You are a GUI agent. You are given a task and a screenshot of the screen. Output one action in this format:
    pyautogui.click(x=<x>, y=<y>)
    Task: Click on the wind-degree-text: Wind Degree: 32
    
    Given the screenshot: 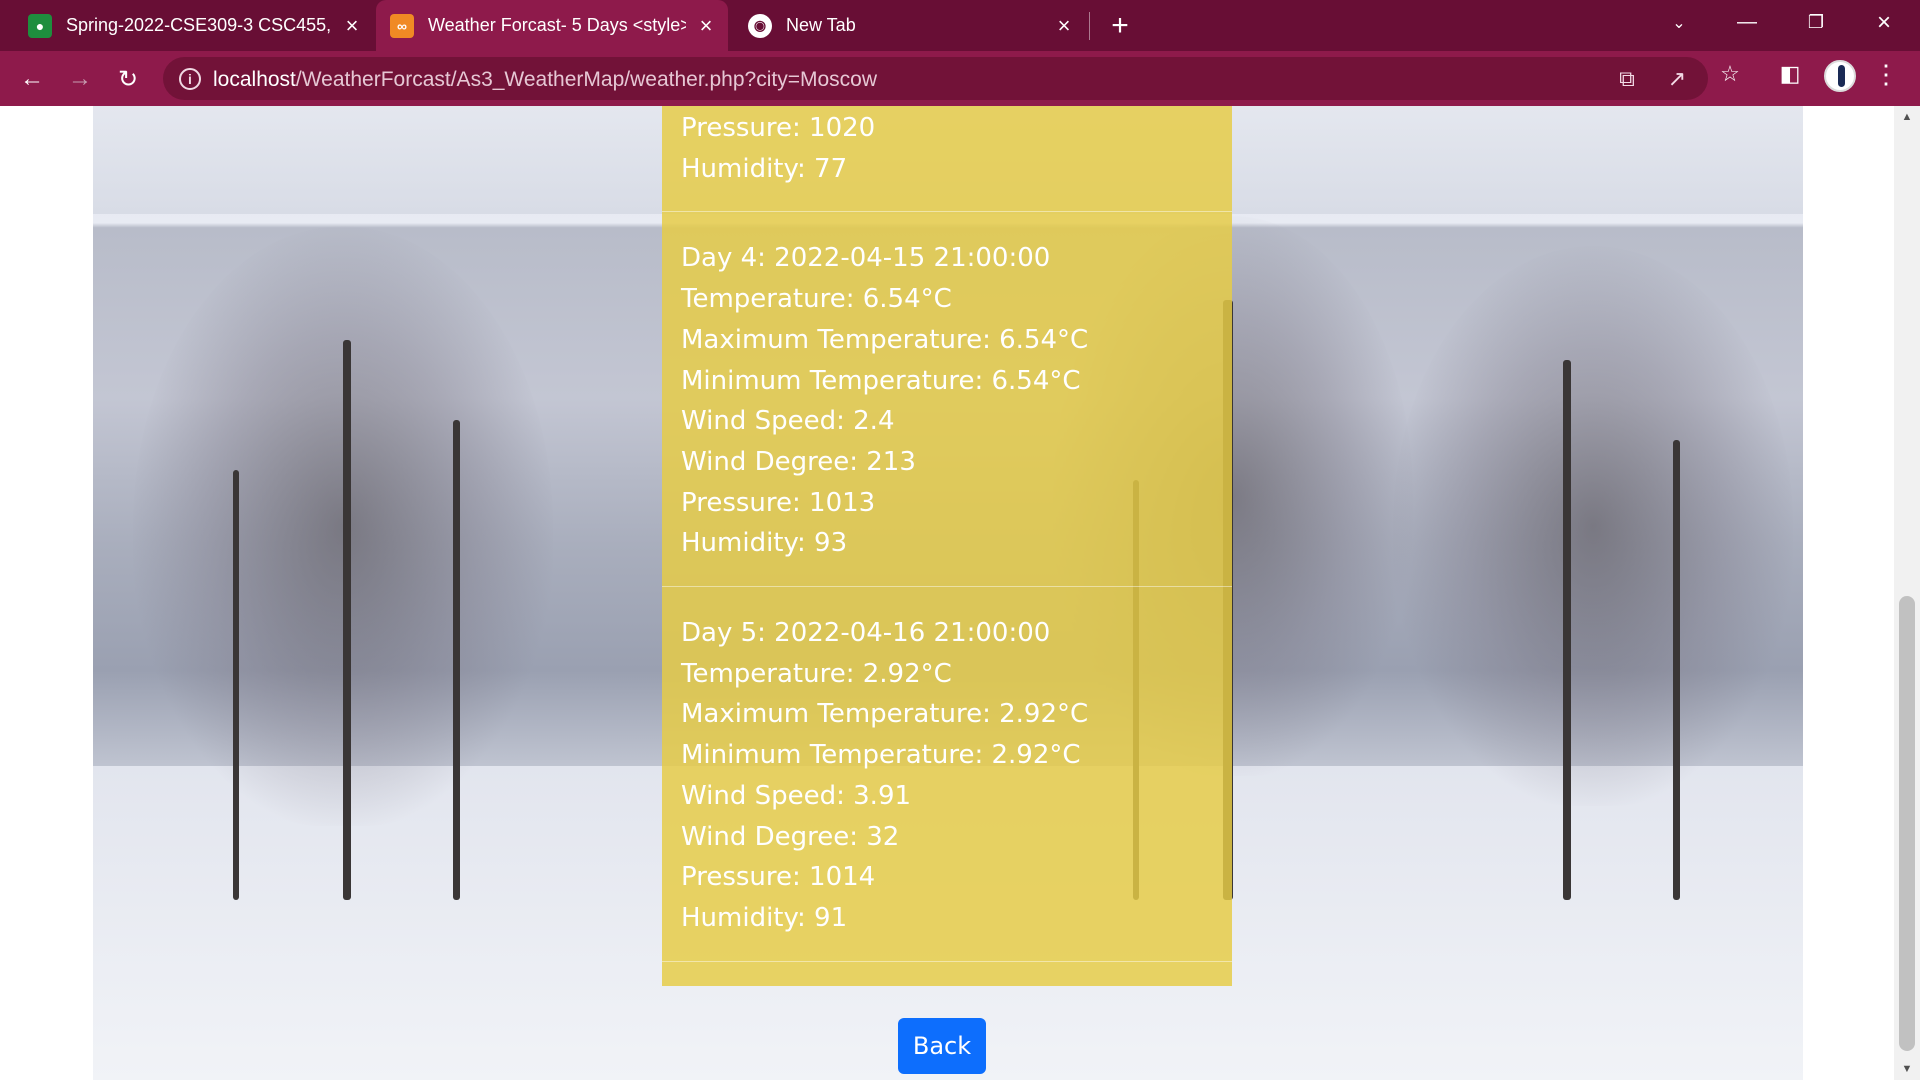 What is the action you would take?
    pyautogui.click(x=790, y=836)
    